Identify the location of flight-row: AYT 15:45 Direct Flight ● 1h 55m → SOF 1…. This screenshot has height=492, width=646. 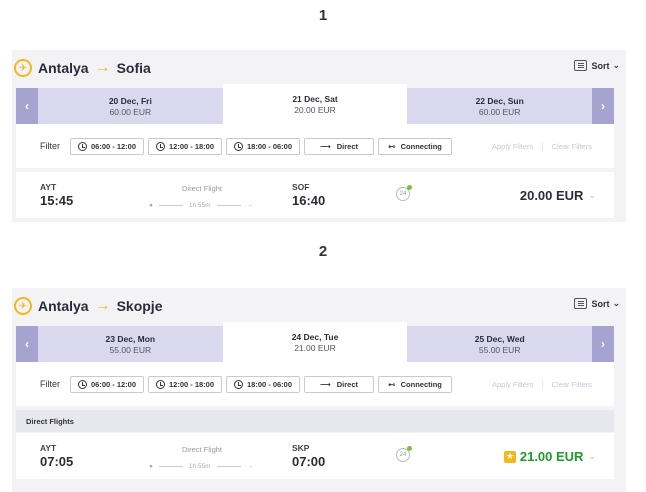
(315, 195).